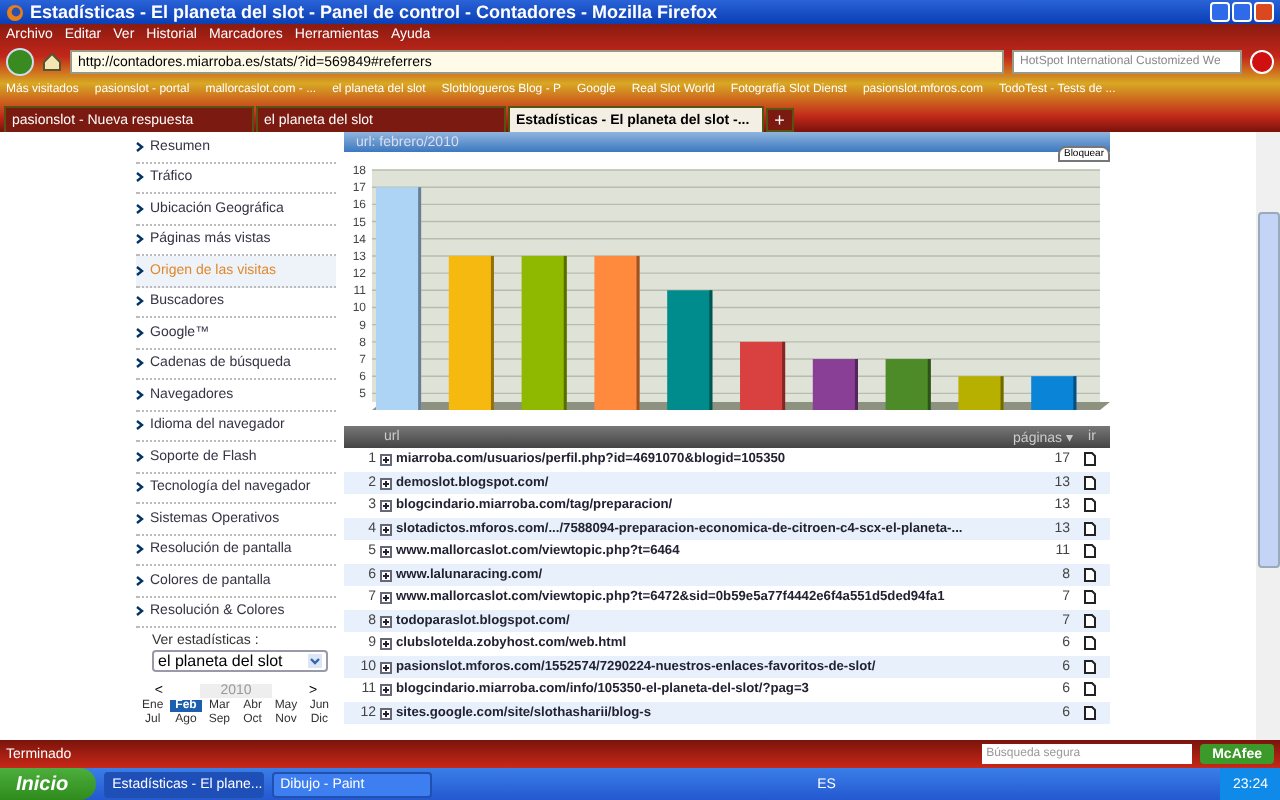  What do you see at coordinates (48, 784) in the screenshot?
I see `start-button: Inicio` at bounding box center [48, 784].